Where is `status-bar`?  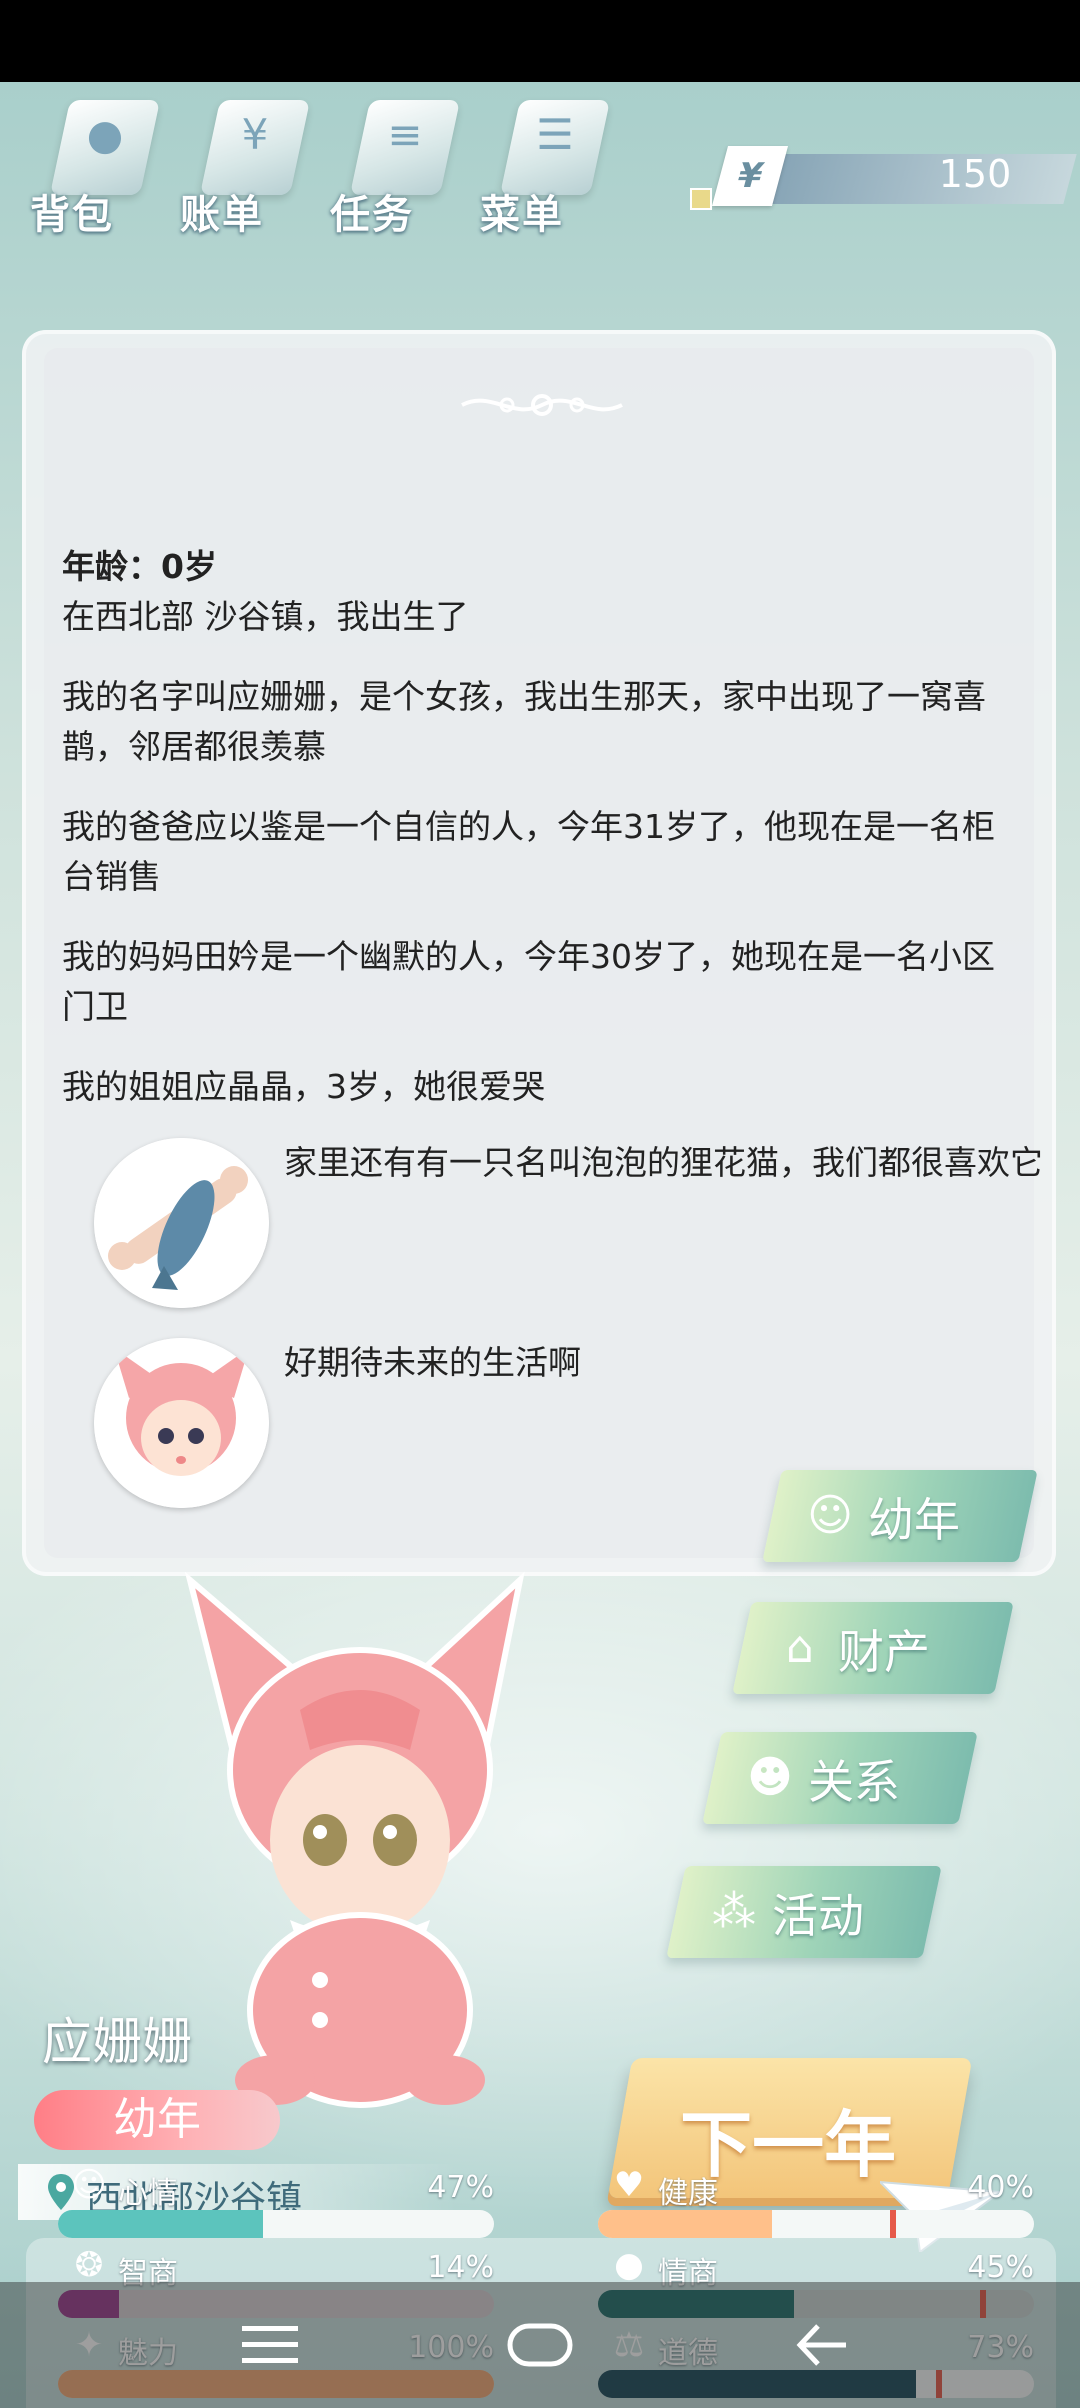 status-bar is located at coordinates (540, 41).